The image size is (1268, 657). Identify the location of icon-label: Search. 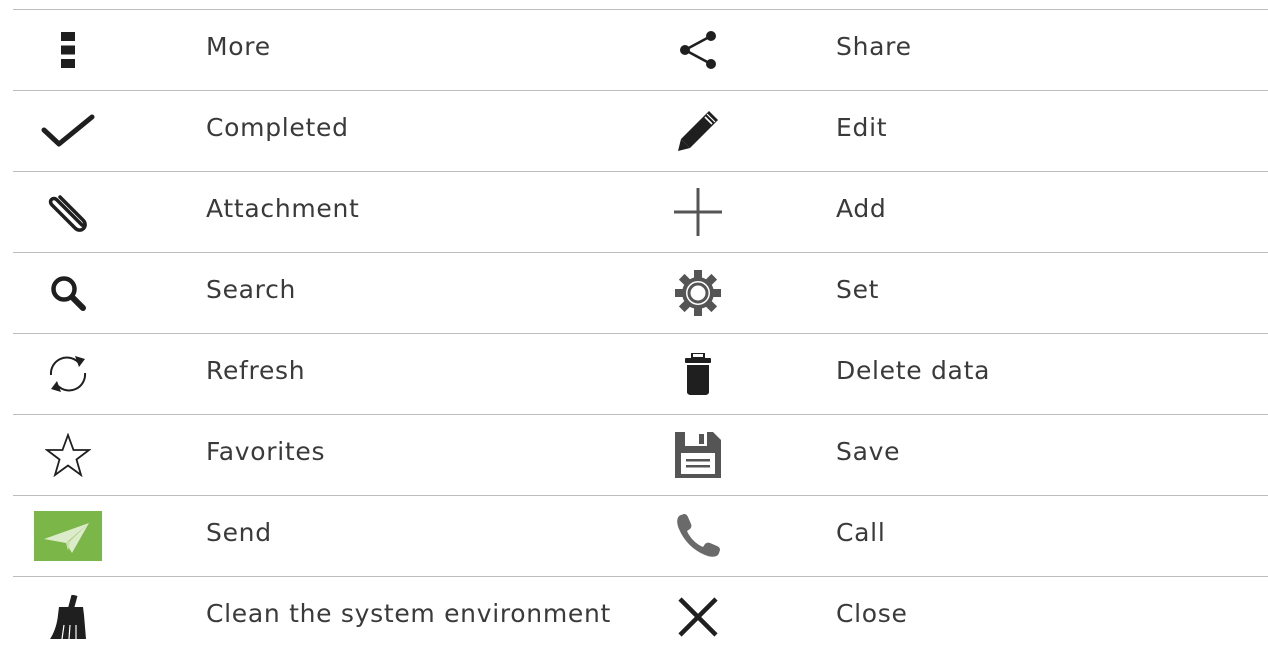
(251, 289).